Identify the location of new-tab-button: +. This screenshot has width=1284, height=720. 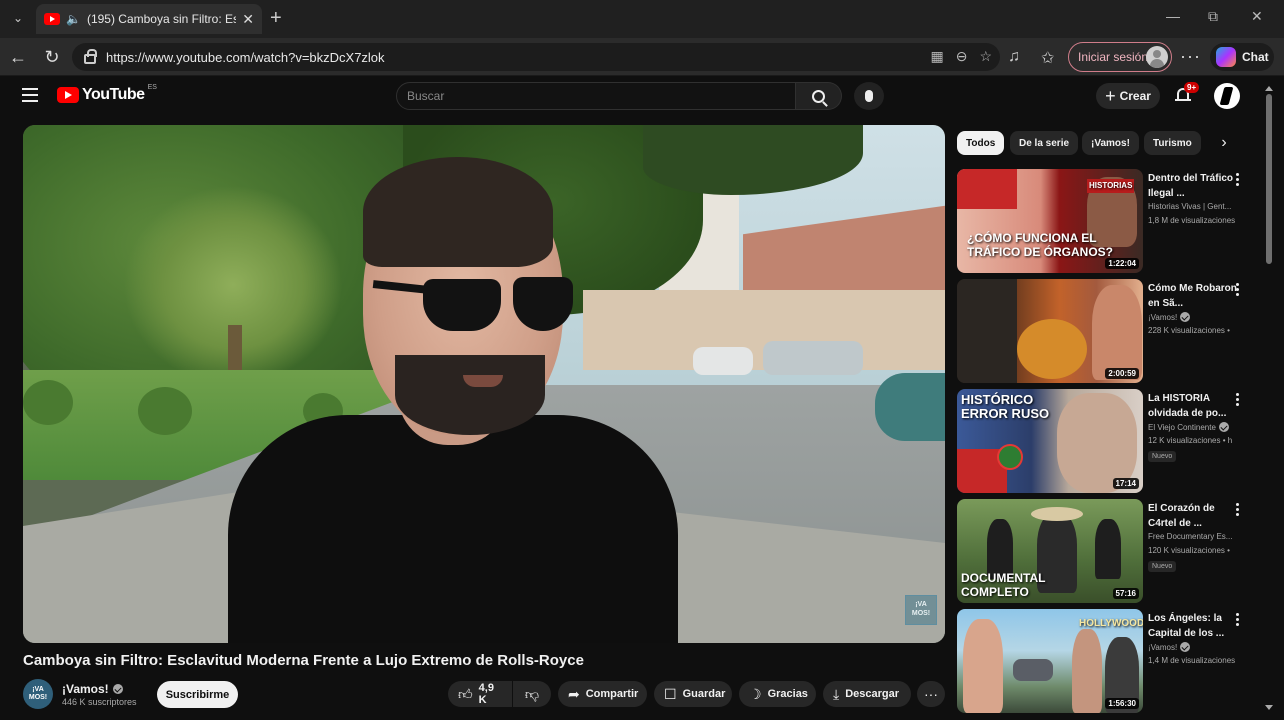
(276, 18).